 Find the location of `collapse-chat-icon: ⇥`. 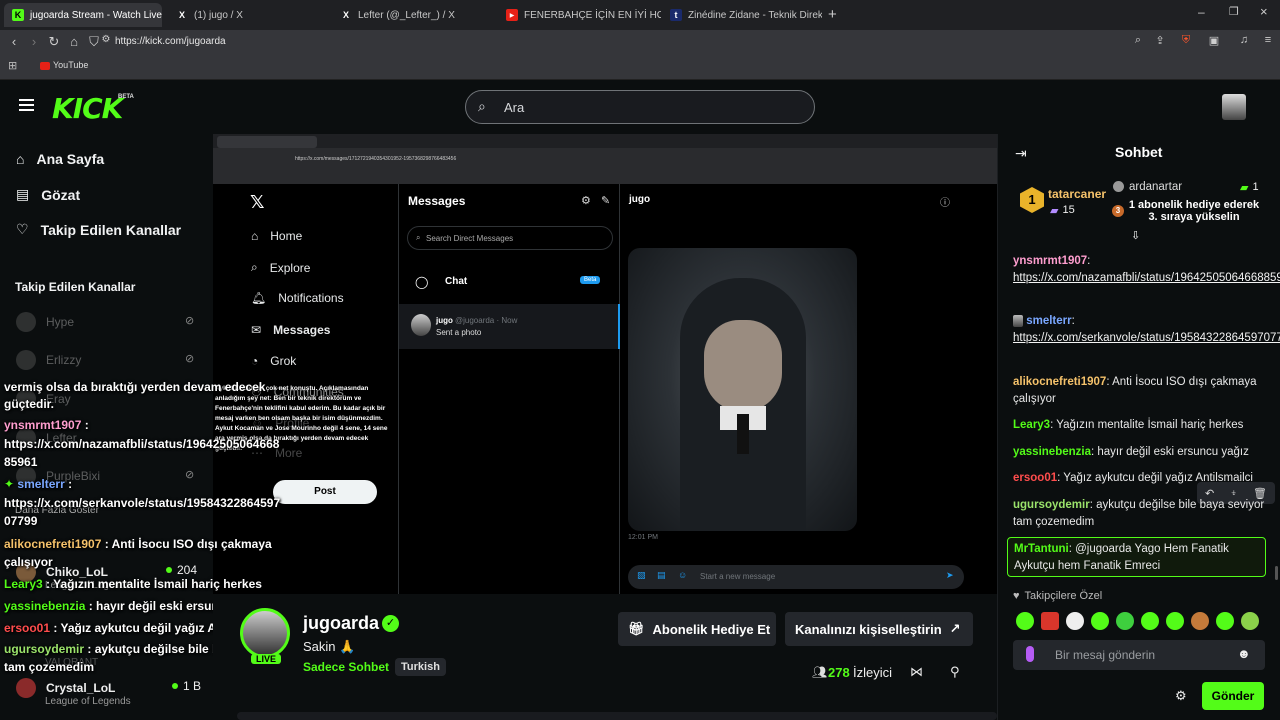

collapse-chat-icon: ⇥ is located at coordinates (1021, 153).